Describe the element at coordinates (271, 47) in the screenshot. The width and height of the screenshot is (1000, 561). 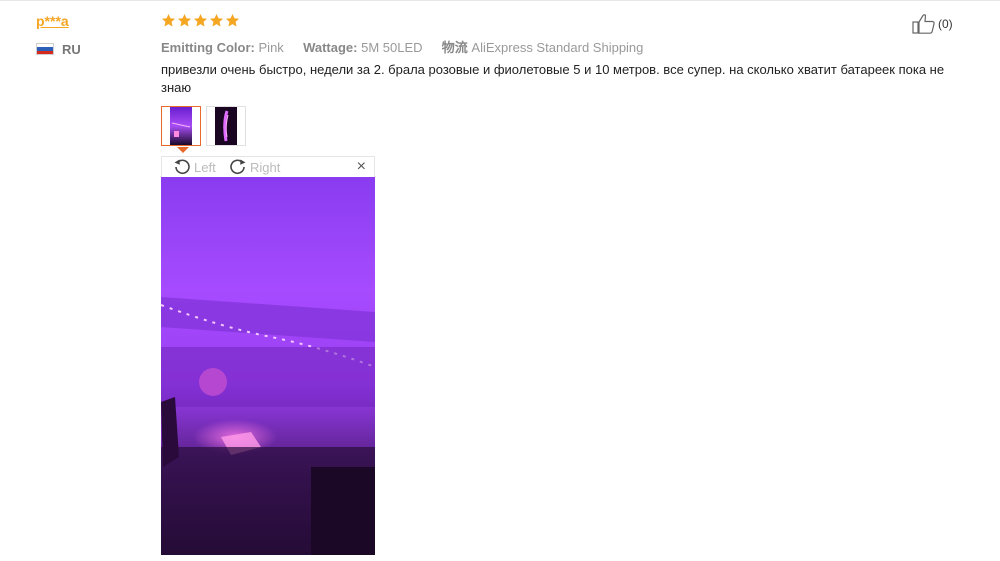
I see `color-value: Pink` at that location.